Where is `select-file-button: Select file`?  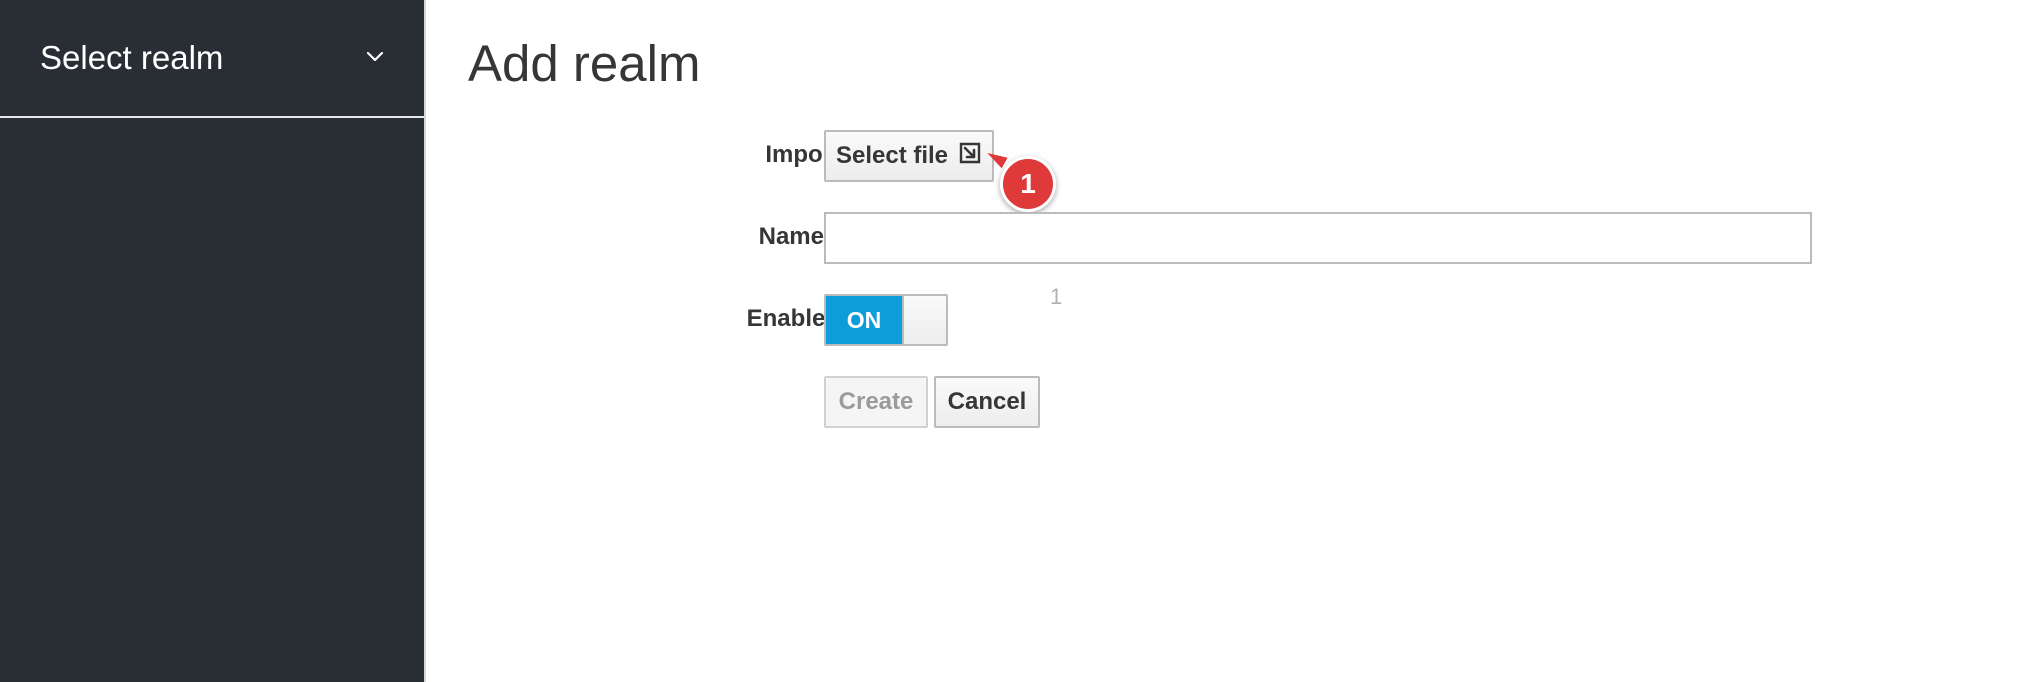 select-file-button: Select file is located at coordinates (909, 156).